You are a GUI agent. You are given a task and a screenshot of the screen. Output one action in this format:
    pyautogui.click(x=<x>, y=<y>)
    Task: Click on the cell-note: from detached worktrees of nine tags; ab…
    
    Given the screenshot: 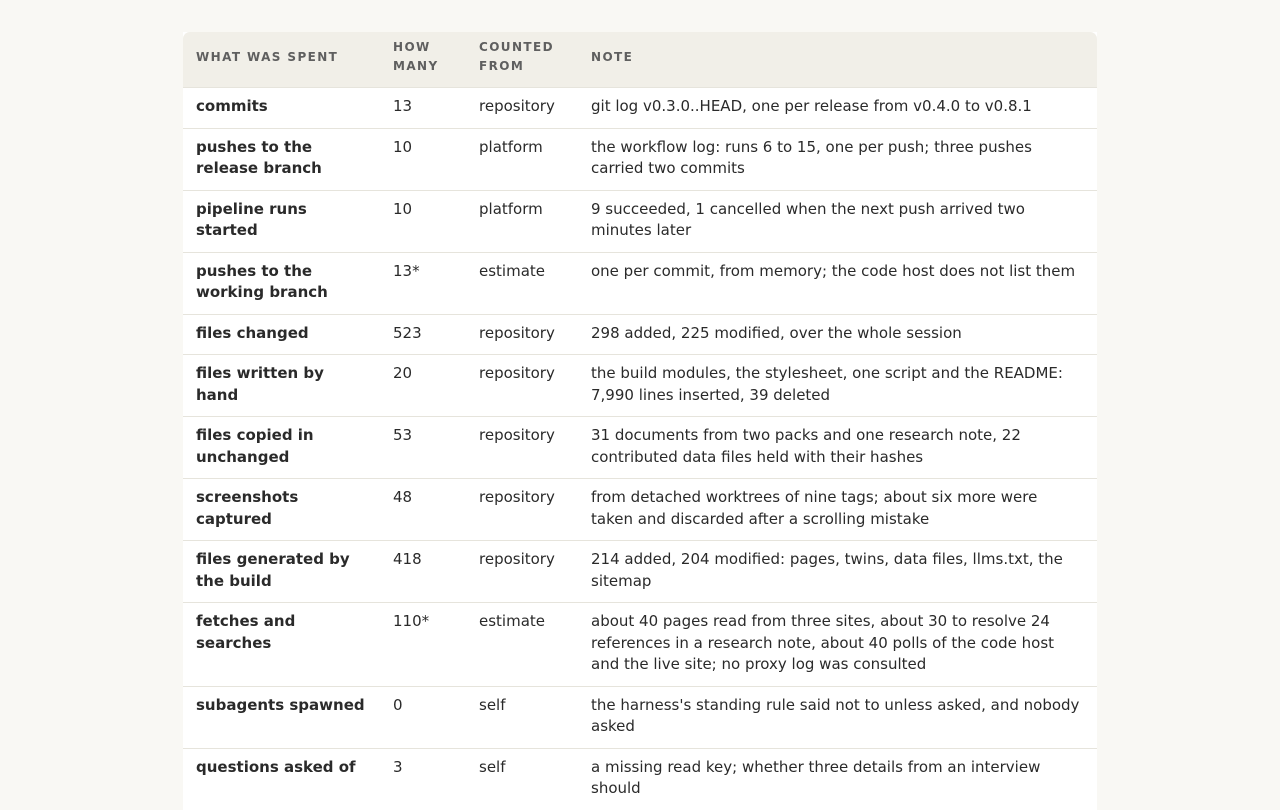 What is the action you would take?
    pyautogui.click(x=837, y=509)
    